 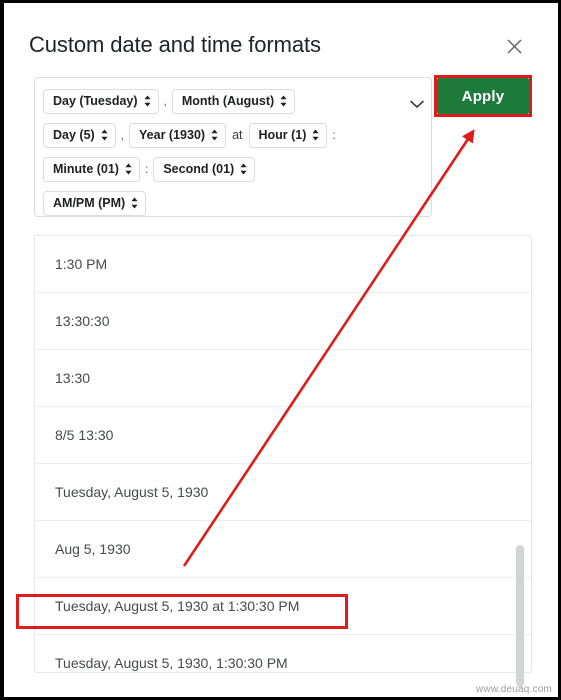 What do you see at coordinates (233, 101) in the screenshot?
I see `format-chip-month-name: Month (August)` at bounding box center [233, 101].